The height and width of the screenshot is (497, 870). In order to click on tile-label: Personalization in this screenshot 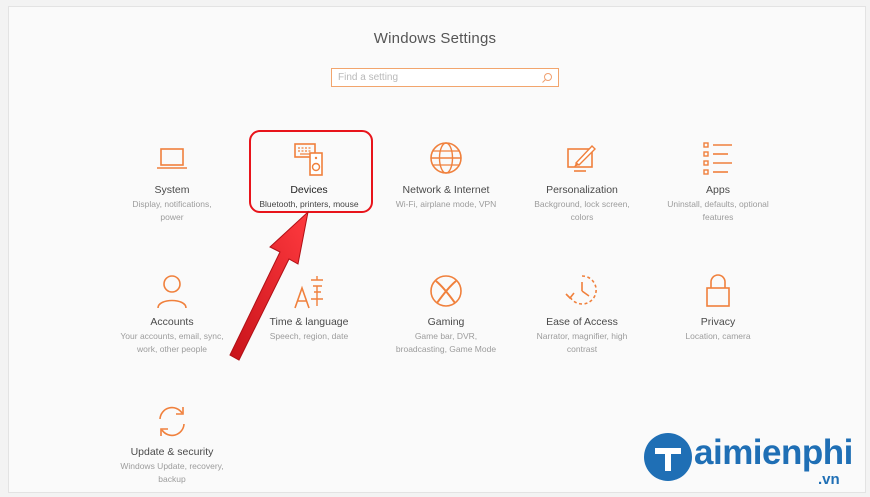, I will do `click(582, 190)`.